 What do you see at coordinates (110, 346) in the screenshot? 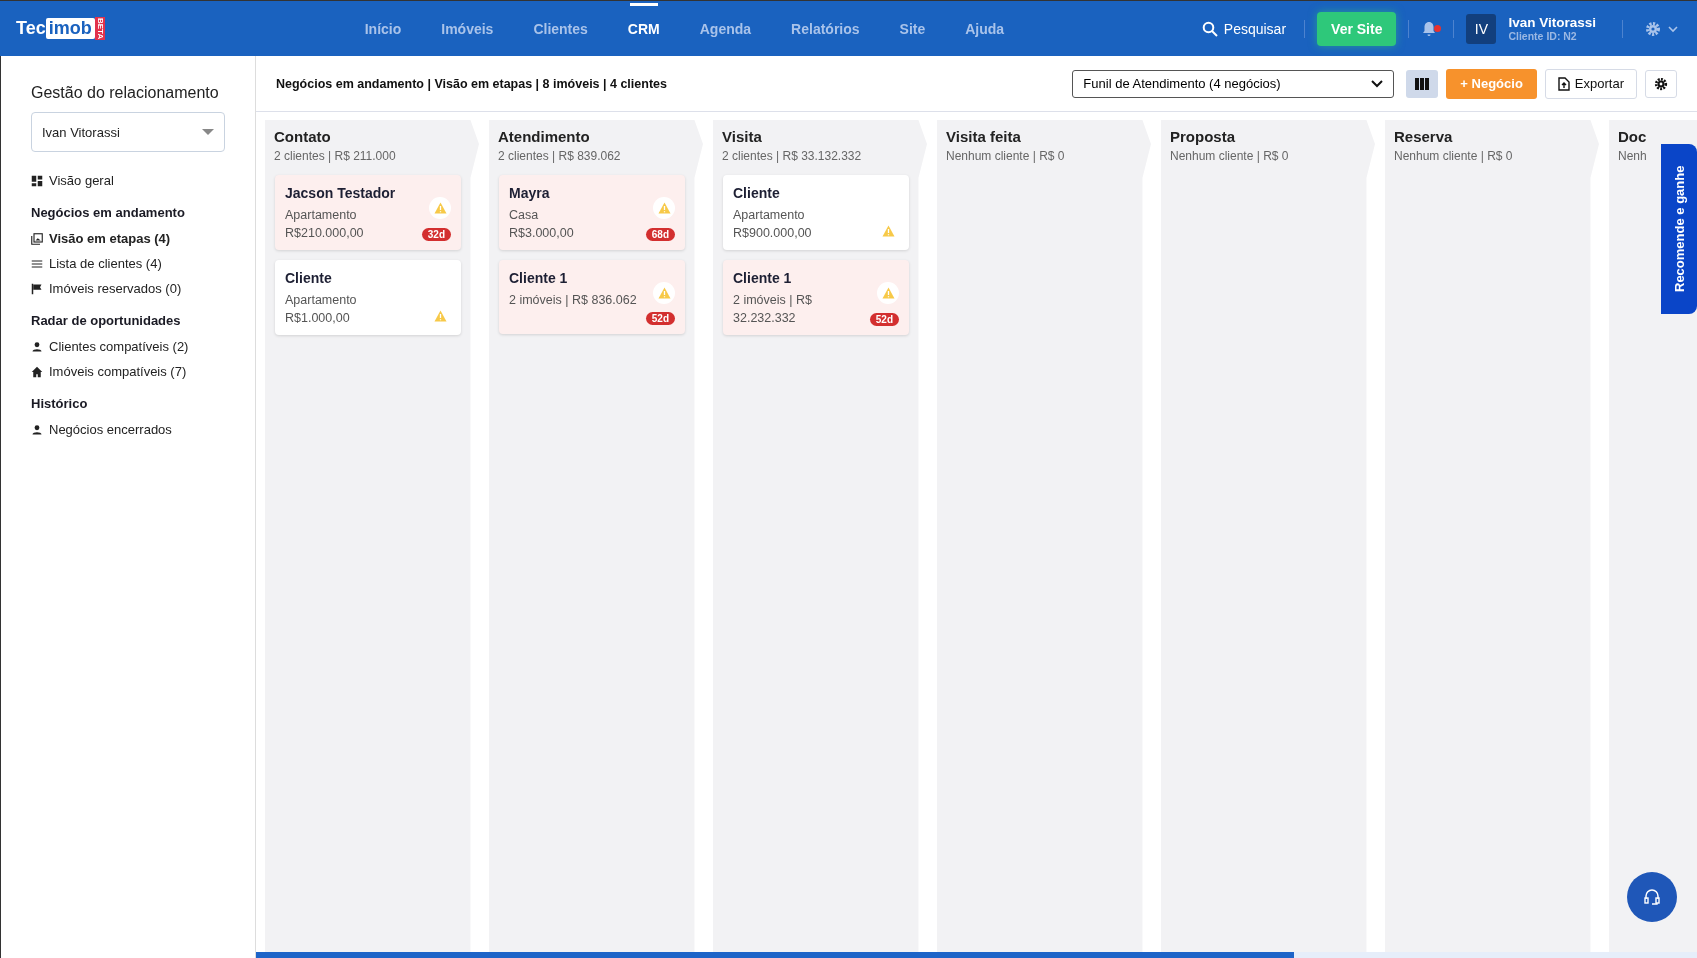
I see `sidebar-item: Clientes compatíveis (2)` at bounding box center [110, 346].